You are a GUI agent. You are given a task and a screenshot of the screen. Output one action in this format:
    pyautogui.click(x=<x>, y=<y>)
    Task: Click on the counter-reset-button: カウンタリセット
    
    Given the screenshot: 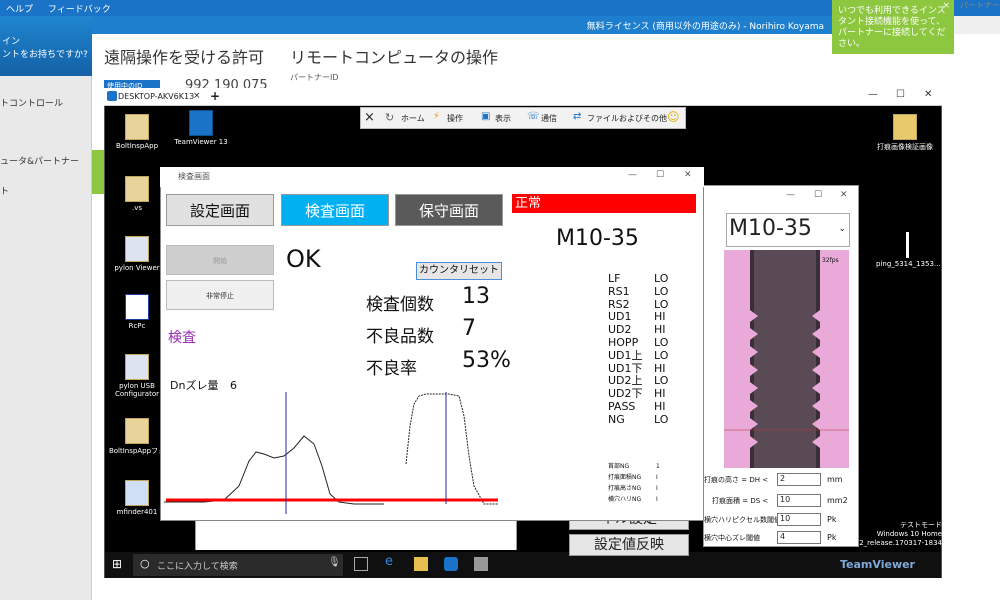 What is the action you would take?
    pyautogui.click(x=459, y=271)
    